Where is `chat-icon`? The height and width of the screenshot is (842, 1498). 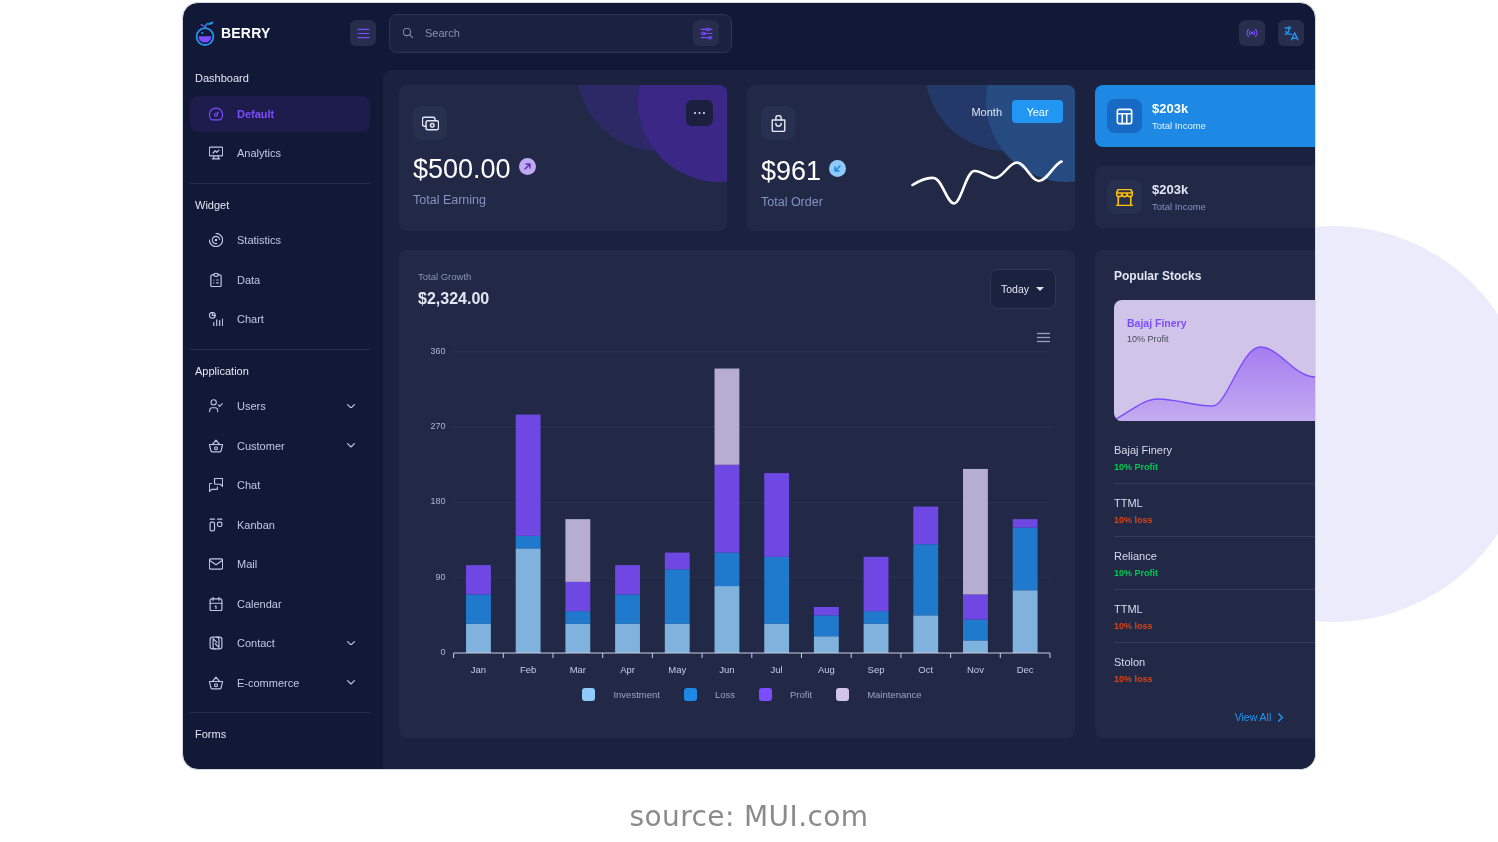 chat-icon is located at coordinates (216, 485).